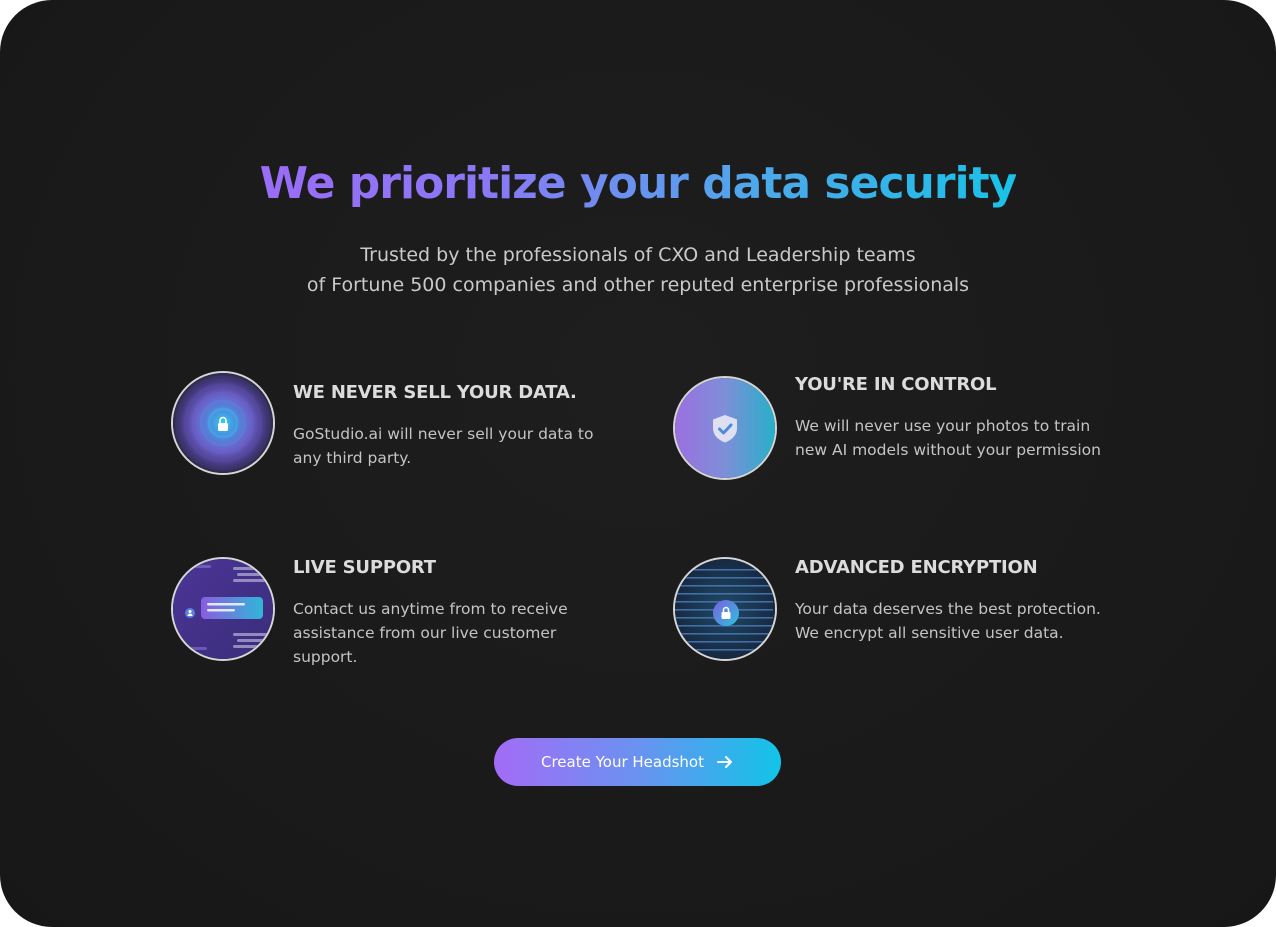  I want to click on feature-title-never-sell: WE NEVER SELL YOUR DATA., so click(435, 392).